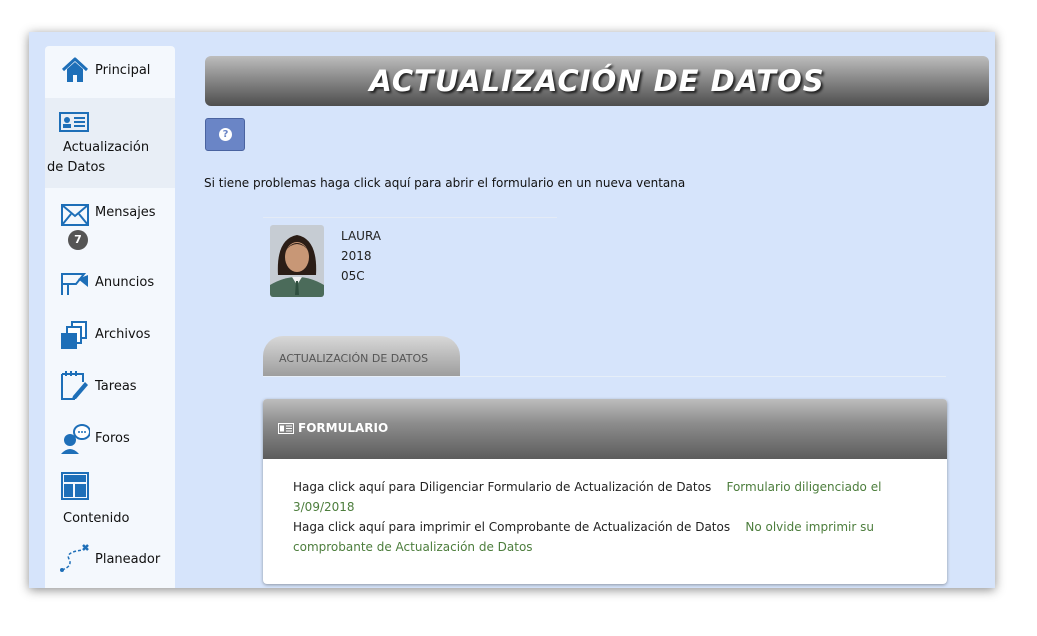 Image resolution: width=1037 pixels, height=636 pixels. I want to click on sidebar-item-label: Actualización, so click(106, 147).